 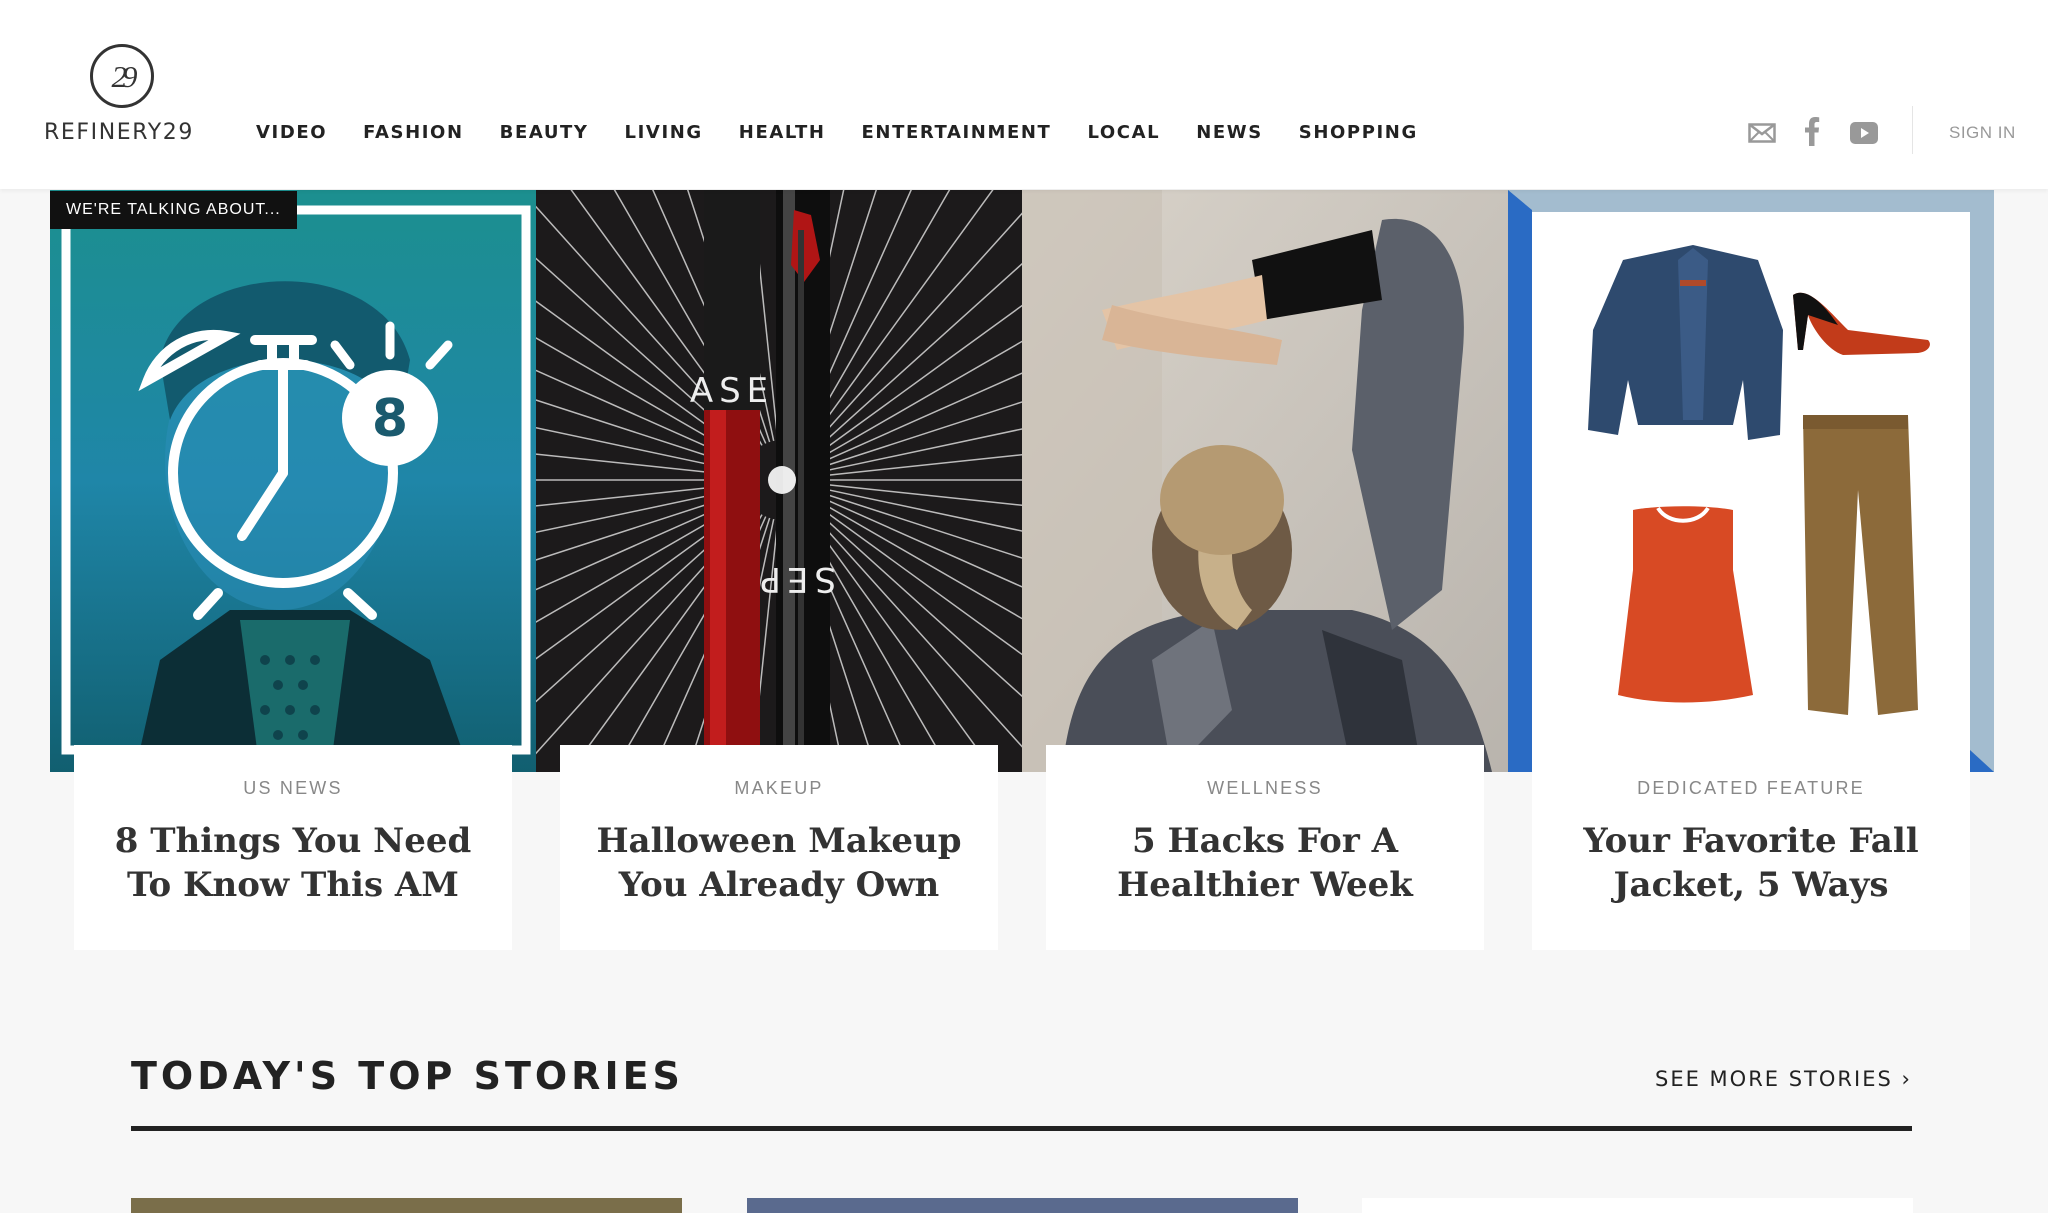 What do you see at coordinates (779, 863) in the screenshot?
I see `story-title: Halloween Makeup You Already Own` at bounding box center [779, 863].